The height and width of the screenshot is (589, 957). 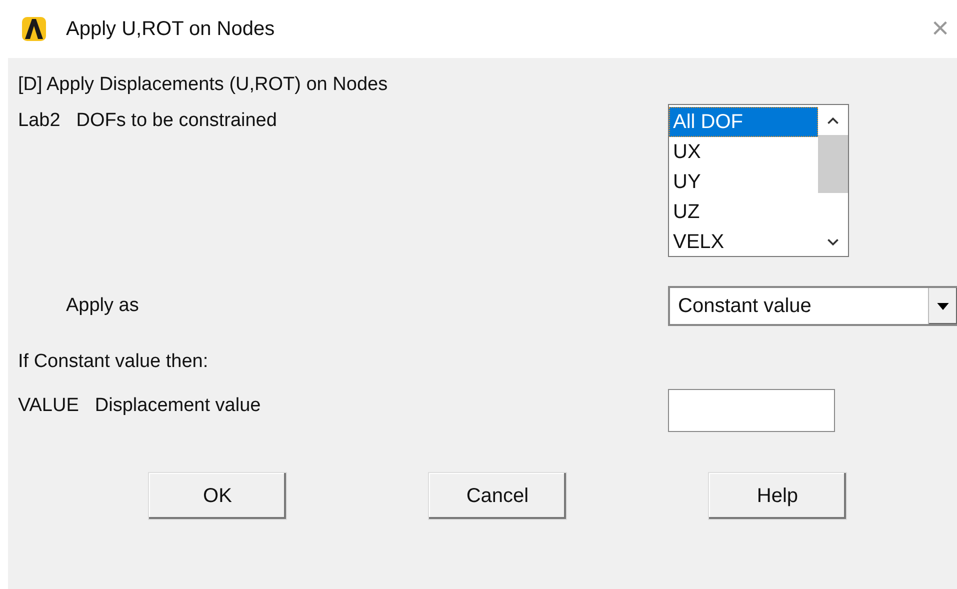 What do you see at coordinates (743, 152) in the screenshot?
I see `list-item: UX` at bounding box center [743, 152].